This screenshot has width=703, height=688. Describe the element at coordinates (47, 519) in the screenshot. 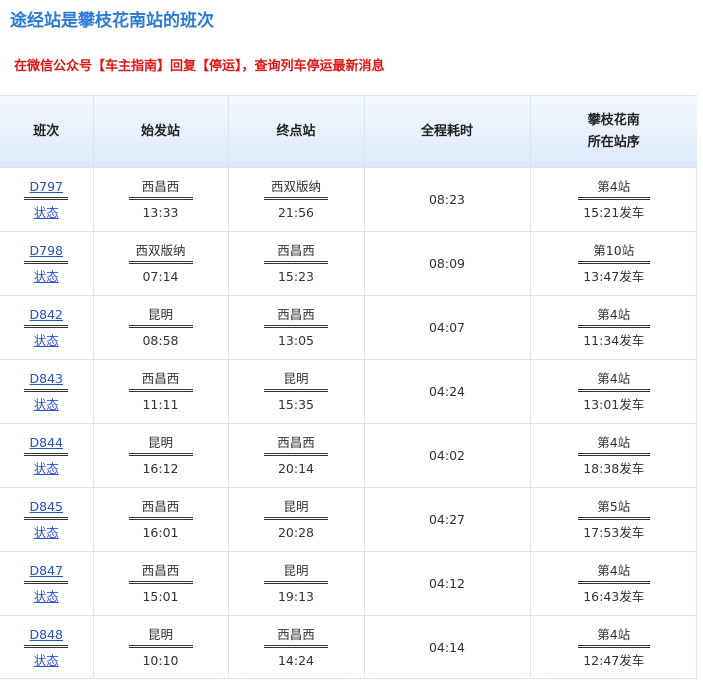

I see `train-cell: D845 状态` at that location.